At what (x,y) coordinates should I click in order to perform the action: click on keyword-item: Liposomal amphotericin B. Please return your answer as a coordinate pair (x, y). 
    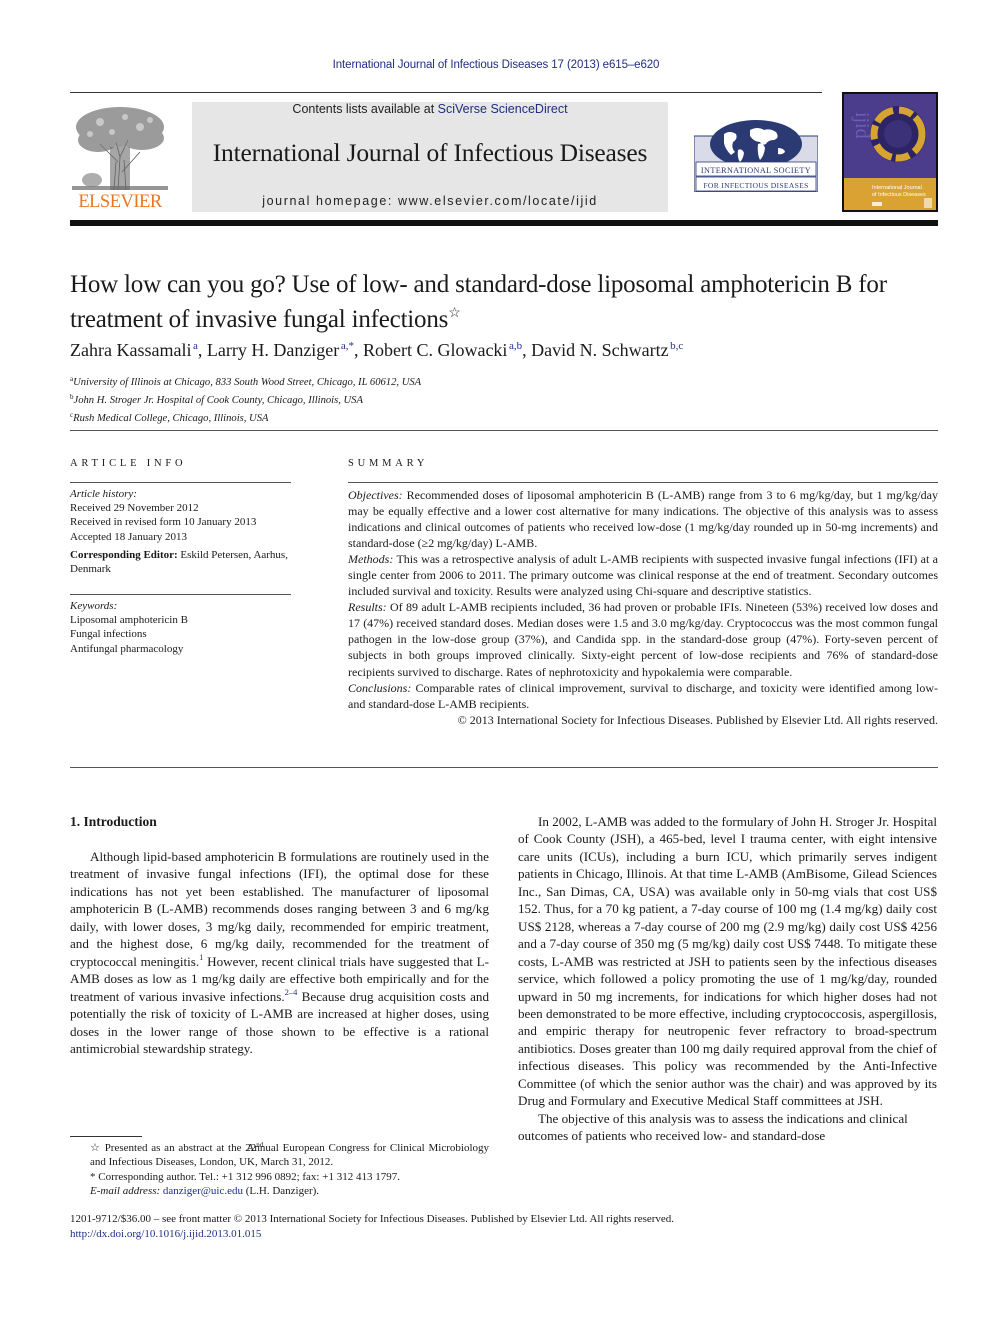
    Looking at the image, I should click on (129, 620).